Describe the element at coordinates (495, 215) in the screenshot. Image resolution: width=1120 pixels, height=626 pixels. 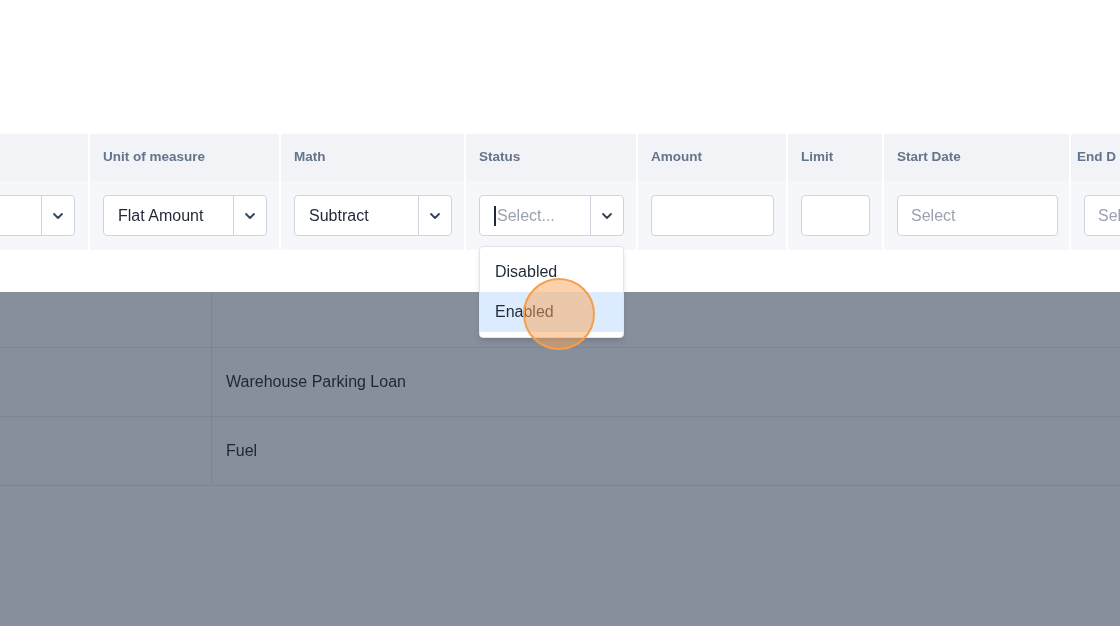
I see `text-cursor` at that location.